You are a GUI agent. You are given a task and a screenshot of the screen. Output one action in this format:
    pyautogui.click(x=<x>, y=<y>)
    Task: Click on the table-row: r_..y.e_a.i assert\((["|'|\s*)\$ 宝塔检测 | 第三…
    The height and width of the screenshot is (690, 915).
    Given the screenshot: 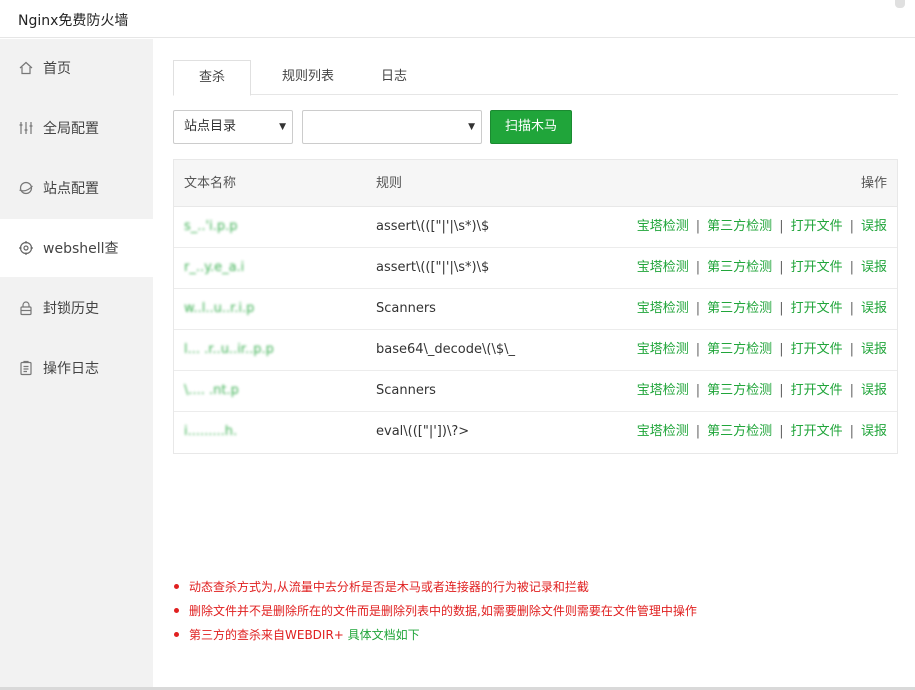 What is the action you would take?
    pyautogui.click(x=535, y=268)
    